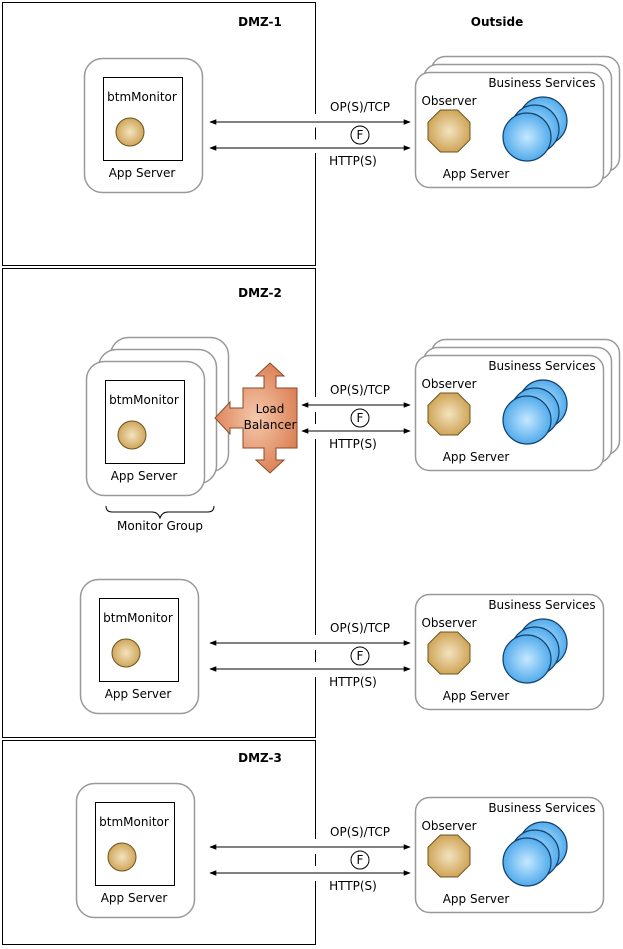 This screenshot has height=949, width=623. What do you see at coordinates (260, 758) in the screenshot?
I see `zone-label-dmz3: DMZ-3` at bounding box center [260, 758].